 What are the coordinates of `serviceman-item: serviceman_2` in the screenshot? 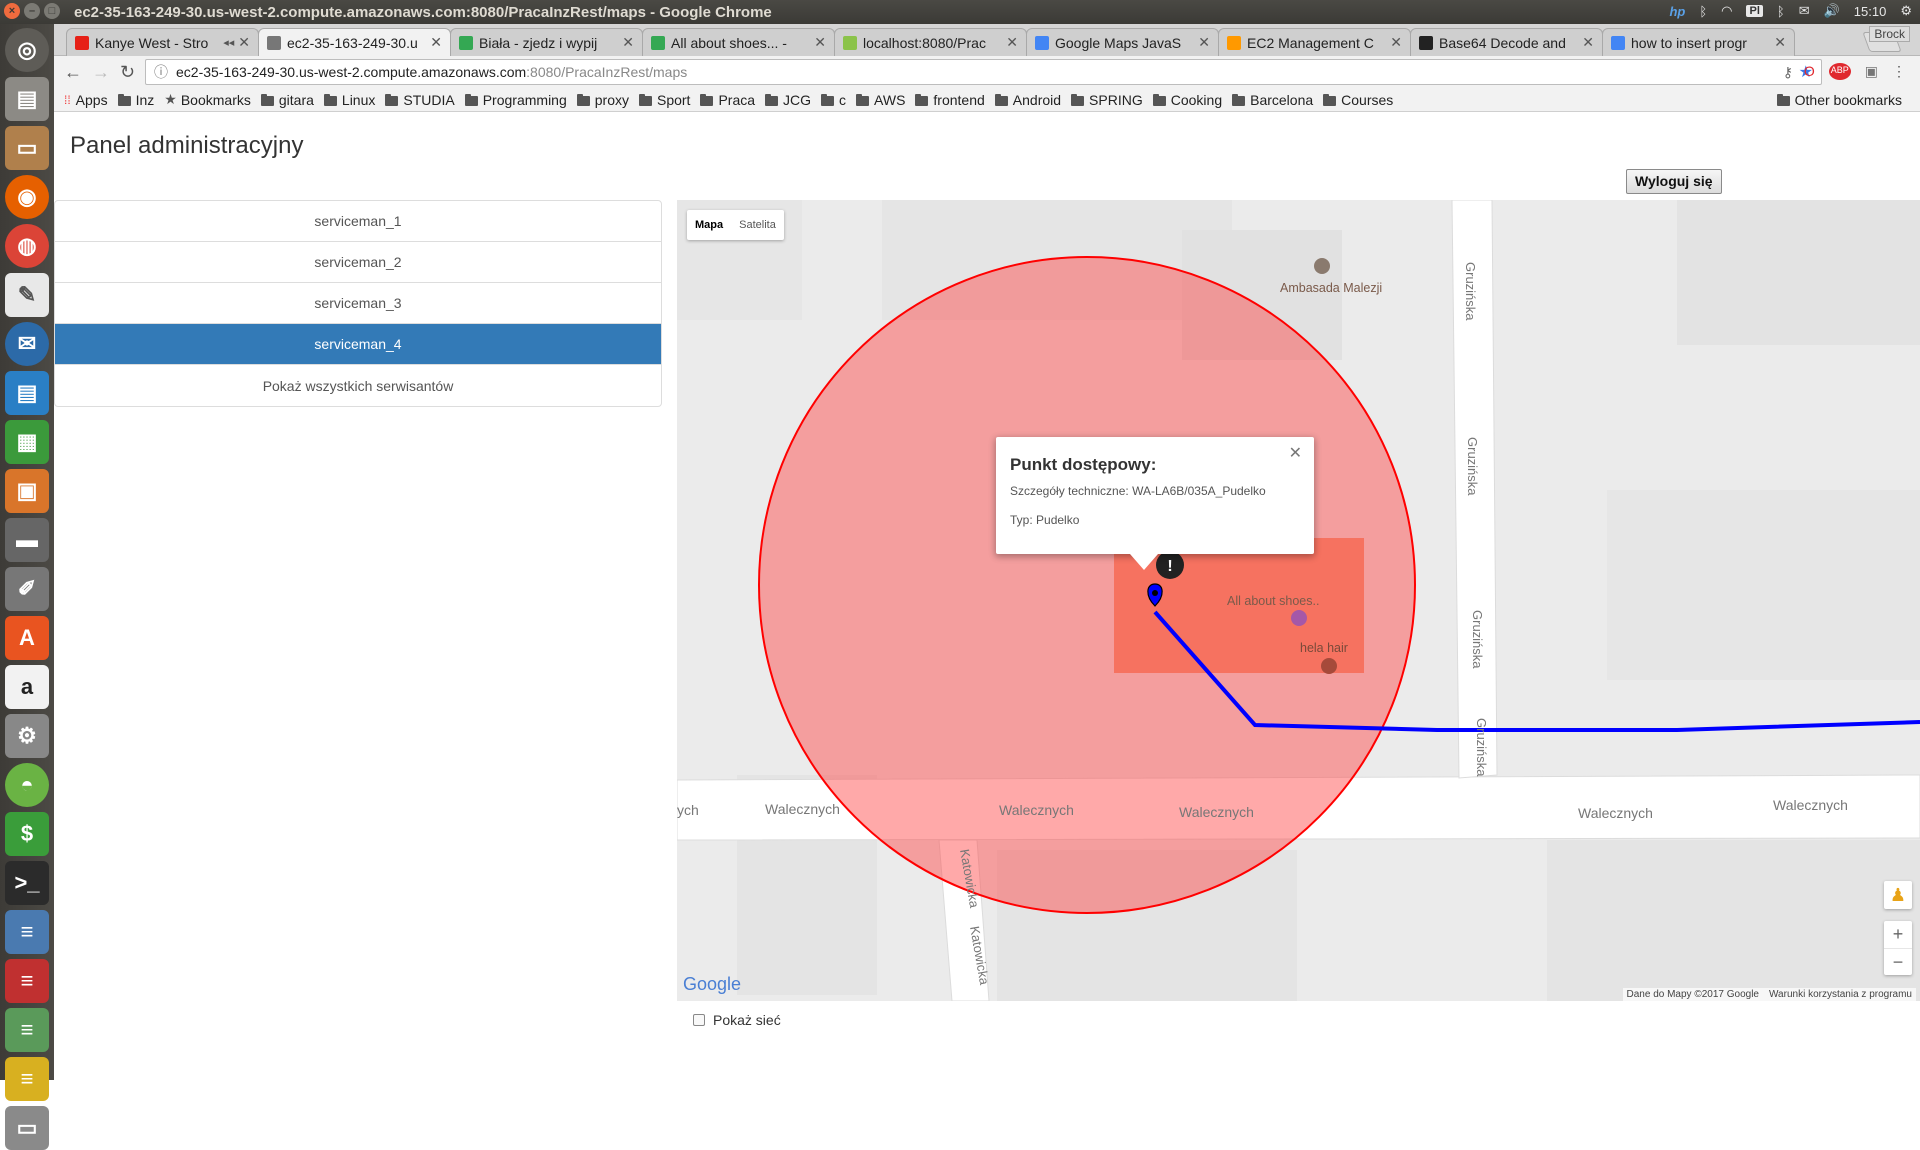 It's located at (358, 262).